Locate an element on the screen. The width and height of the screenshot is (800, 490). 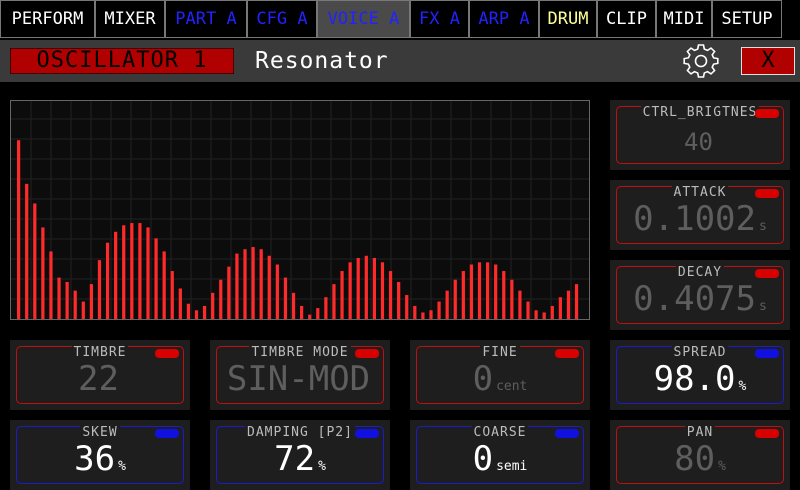
param-frame: COARSE 0 semi is located at coordinates (500, 454).